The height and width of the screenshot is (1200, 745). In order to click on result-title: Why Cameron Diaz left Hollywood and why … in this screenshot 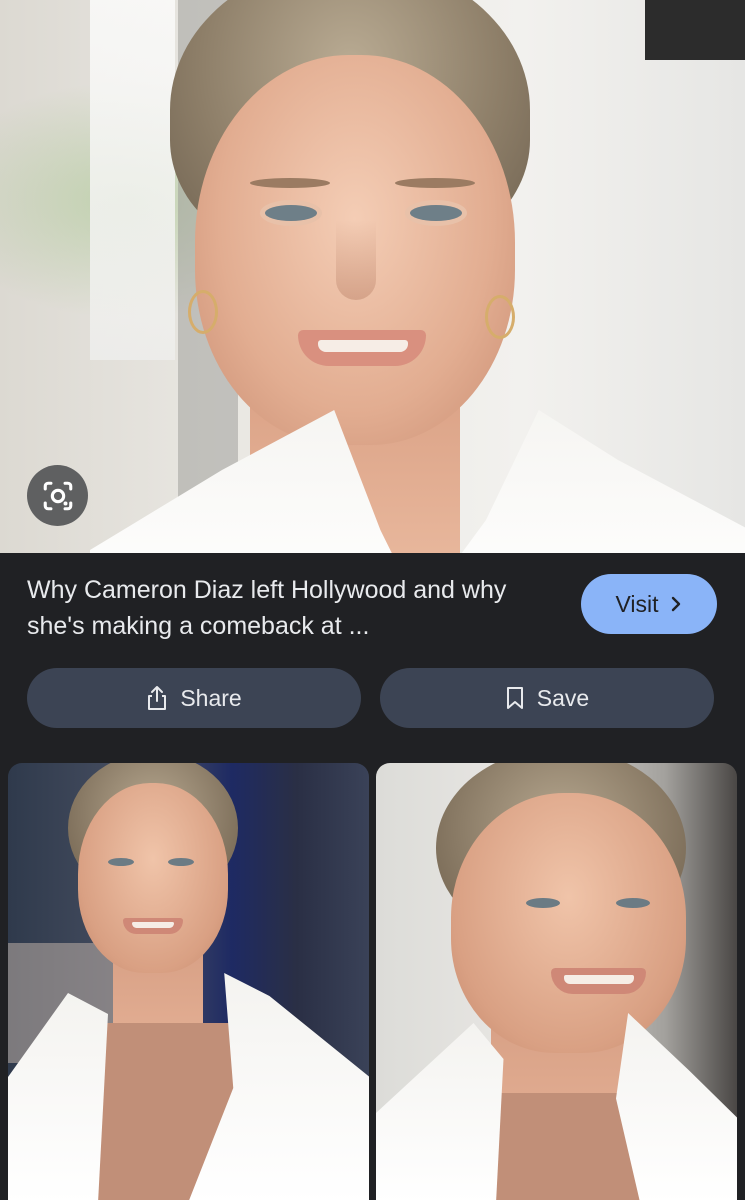, I will do `click(287, 608)`.